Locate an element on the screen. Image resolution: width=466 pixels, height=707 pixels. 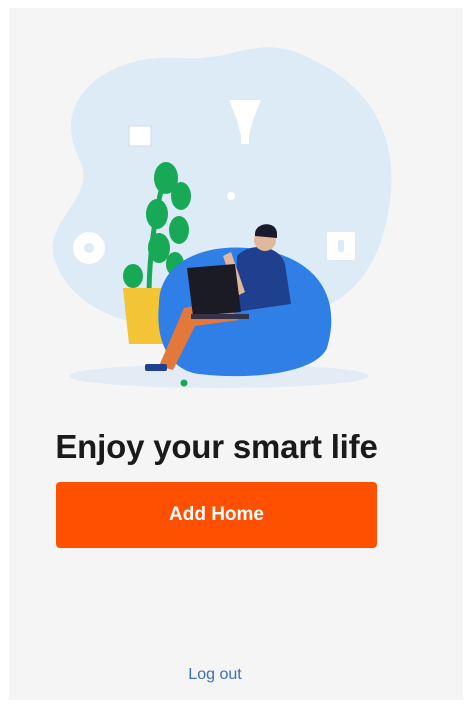
page-title: Enjoy your smart life is located at coordinates (216, 446).